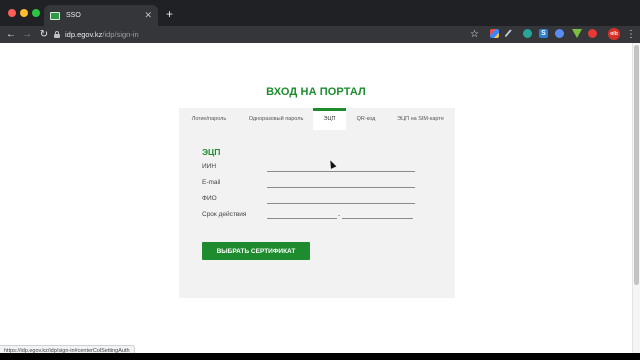 This screenshot has height=360, width=640. What do you see at coordinates (224, 214) in the screenshot?
I see `validity-label: Срок действия` at bounding box center [224, 214].